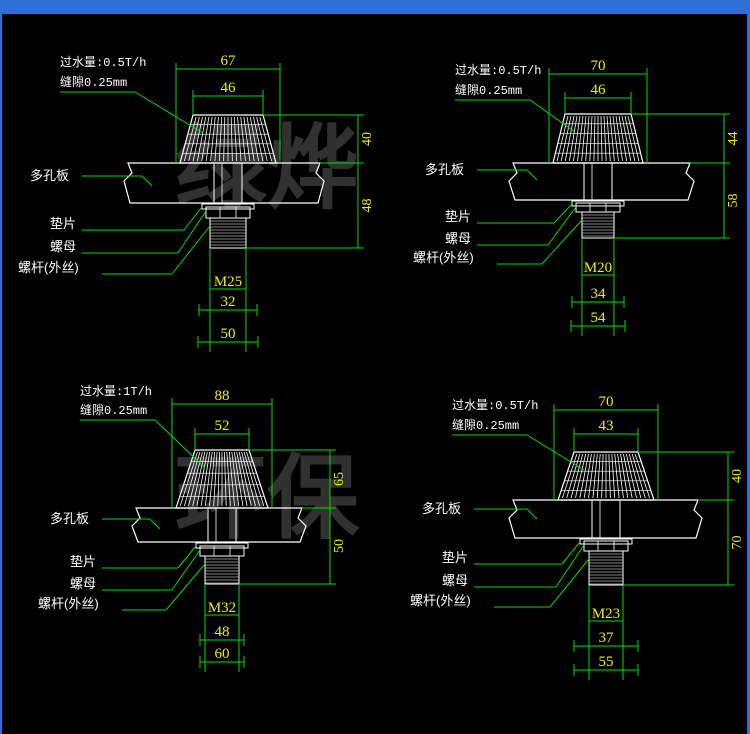 Image resolution: width=750 pixels, height=734 pixels. What do you see at coordinates (440, 600) in the screenshot?
I see `nozzle-4-rod-label: 螺杆(外丝)` at bounding box center [440, 600].